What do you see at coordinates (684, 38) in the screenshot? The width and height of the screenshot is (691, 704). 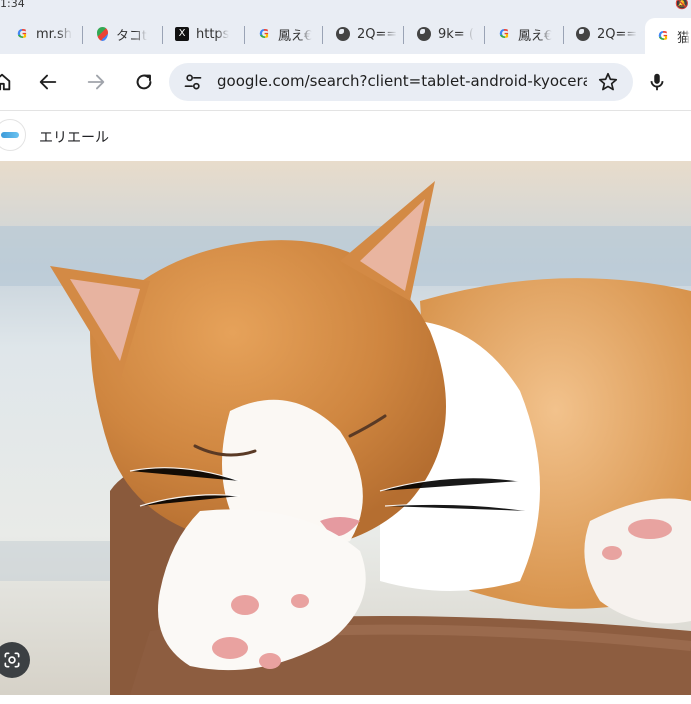 I see `tab-label: 猫` at bounding box center [684, 38].